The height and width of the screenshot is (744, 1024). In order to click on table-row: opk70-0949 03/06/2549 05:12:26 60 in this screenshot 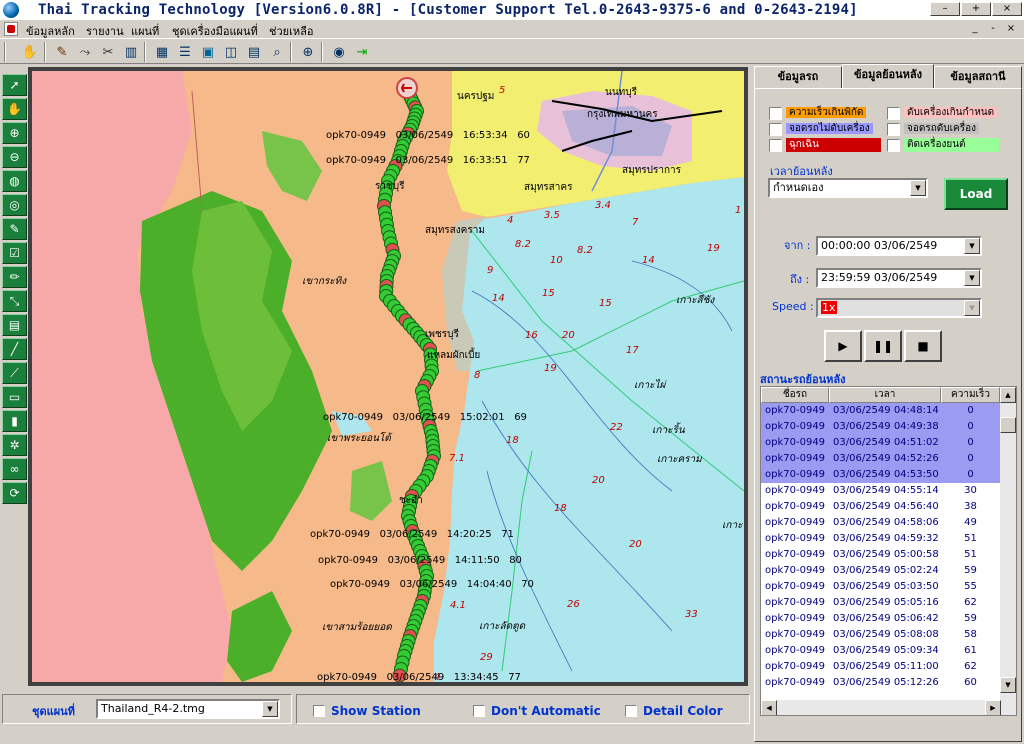, I will do `click(880, 683)`.